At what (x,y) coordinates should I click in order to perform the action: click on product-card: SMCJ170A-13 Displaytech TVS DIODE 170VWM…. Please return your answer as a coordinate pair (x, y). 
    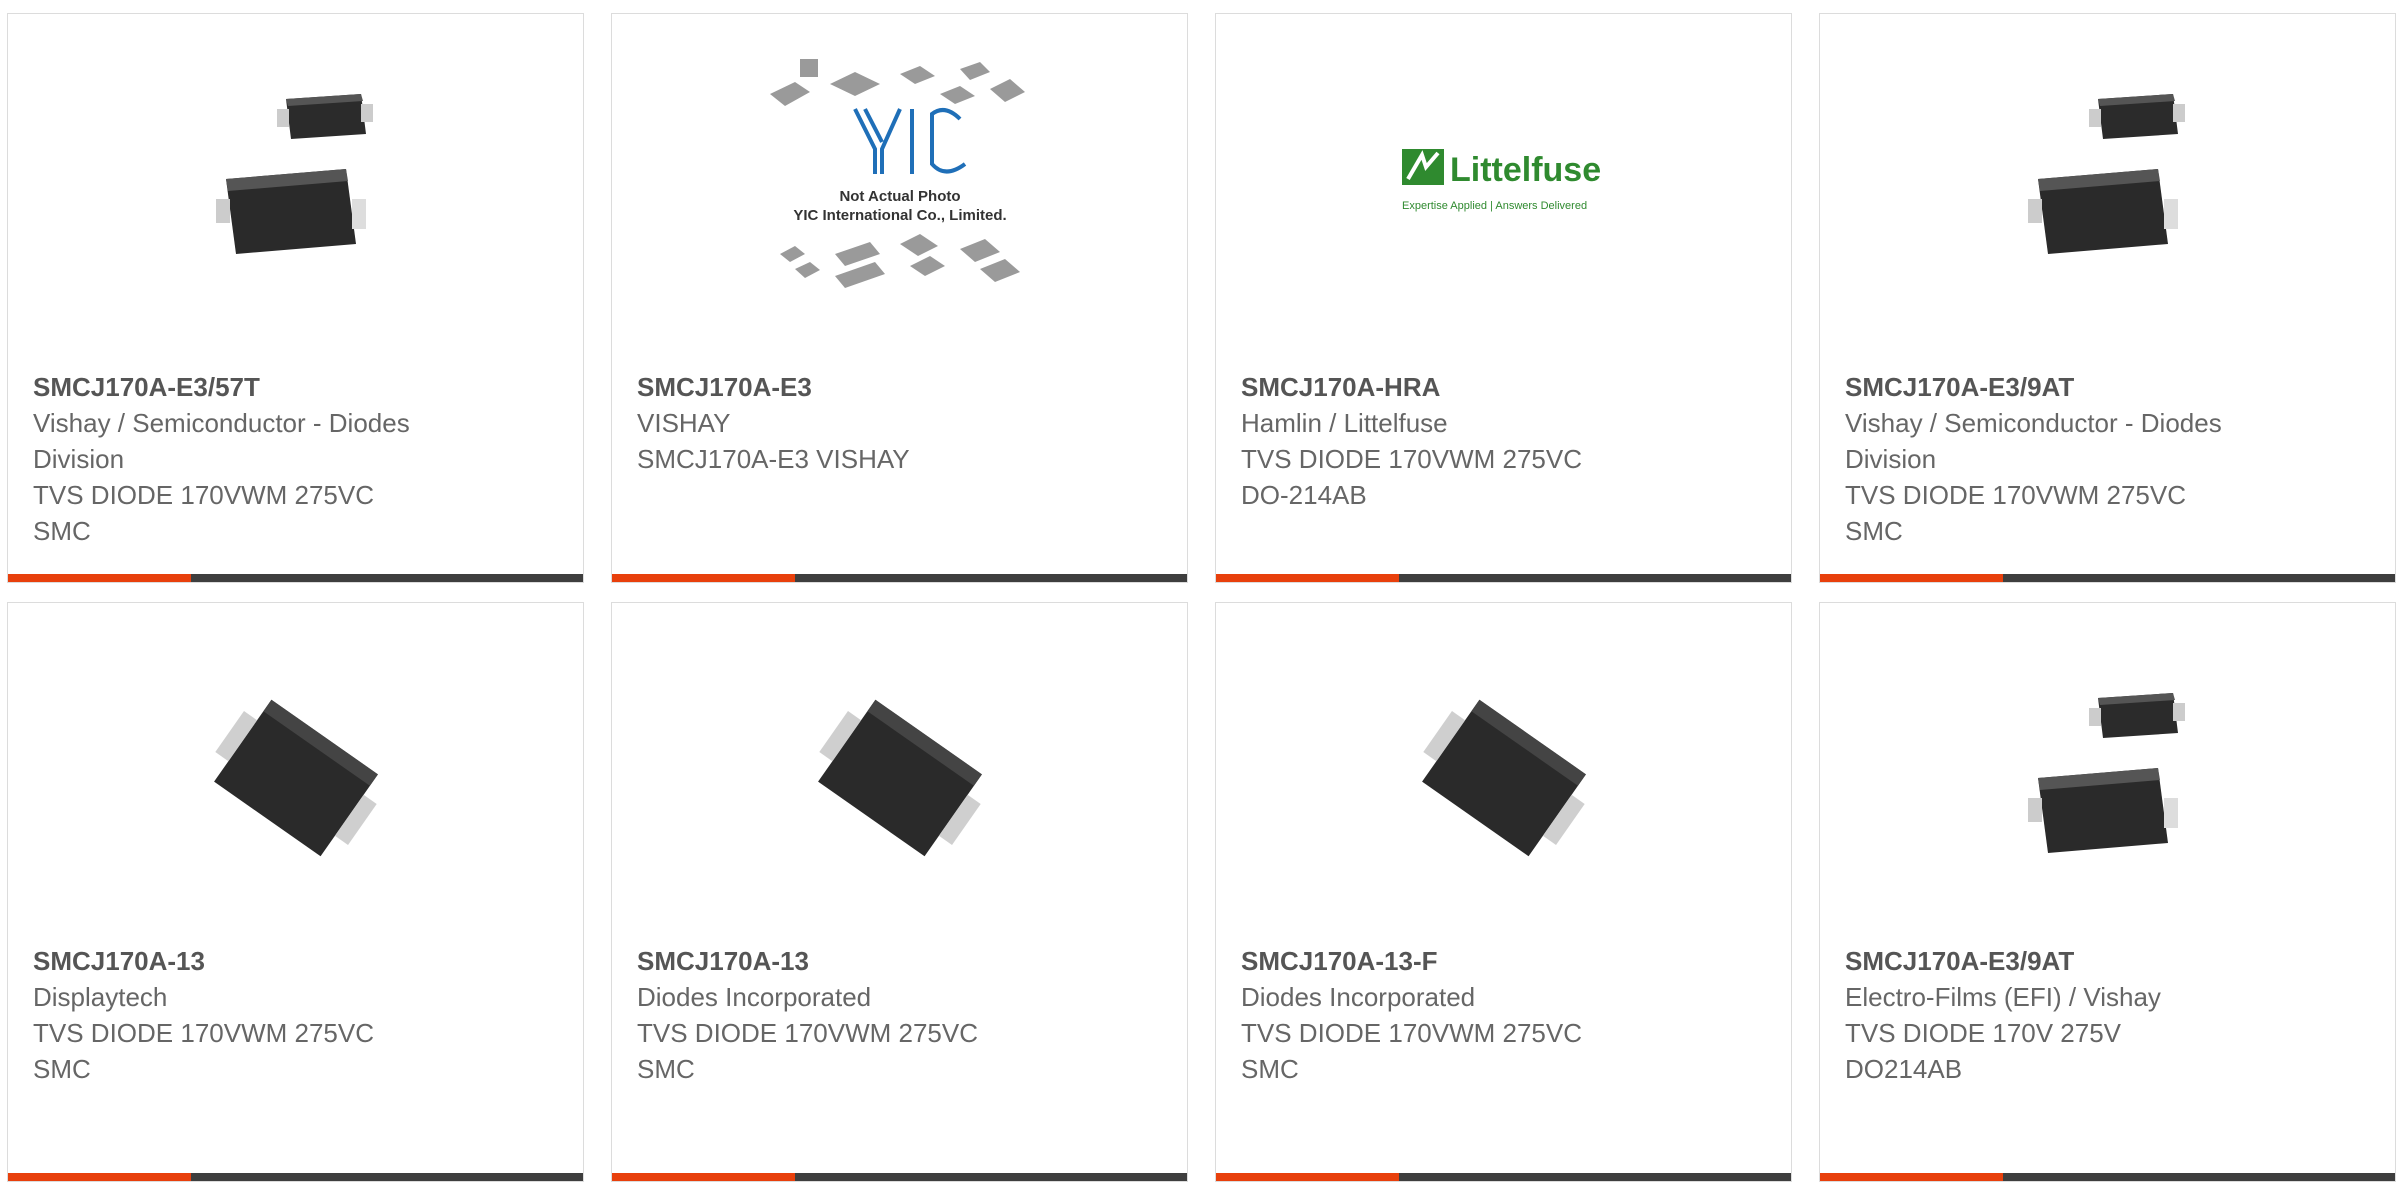
    Looking at the image, I should click on (295, 892).